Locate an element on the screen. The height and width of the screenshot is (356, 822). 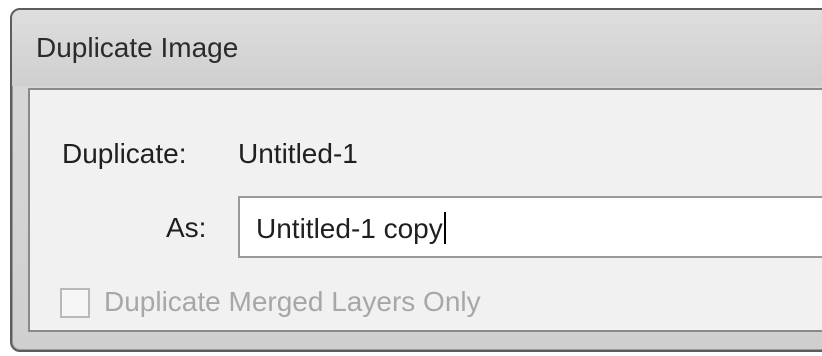
merged-layers-label: Duplicate Merged Layers Only is located at coordinates (292, 301).